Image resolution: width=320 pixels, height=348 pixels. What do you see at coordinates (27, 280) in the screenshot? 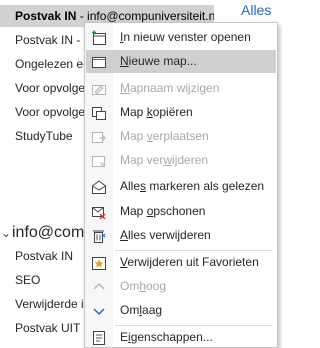
I see `folder-item: SEO` at bounding box center [27, 280].